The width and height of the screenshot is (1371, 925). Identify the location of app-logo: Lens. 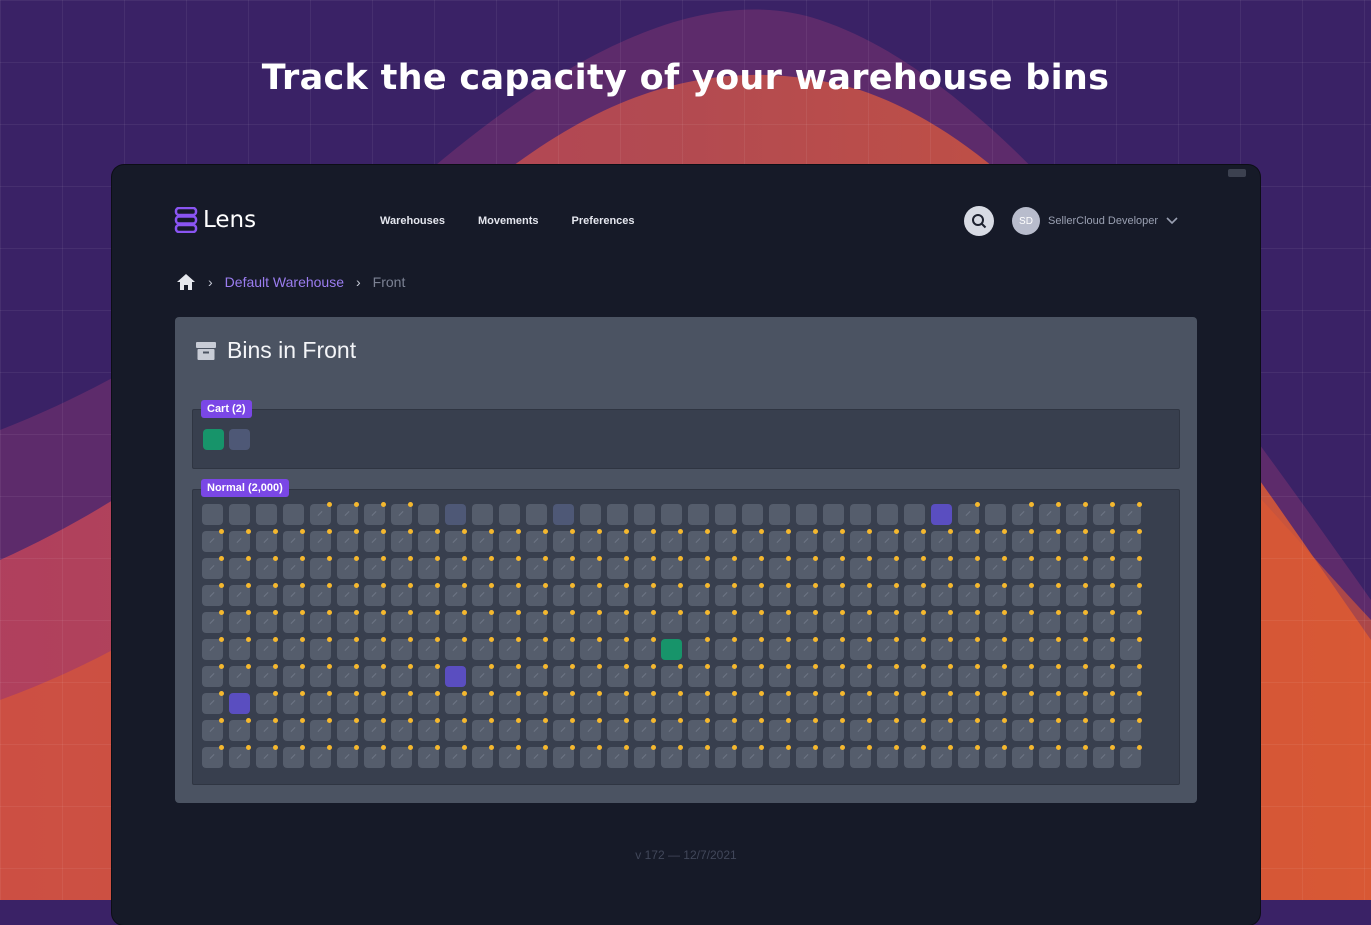
(215, 220).